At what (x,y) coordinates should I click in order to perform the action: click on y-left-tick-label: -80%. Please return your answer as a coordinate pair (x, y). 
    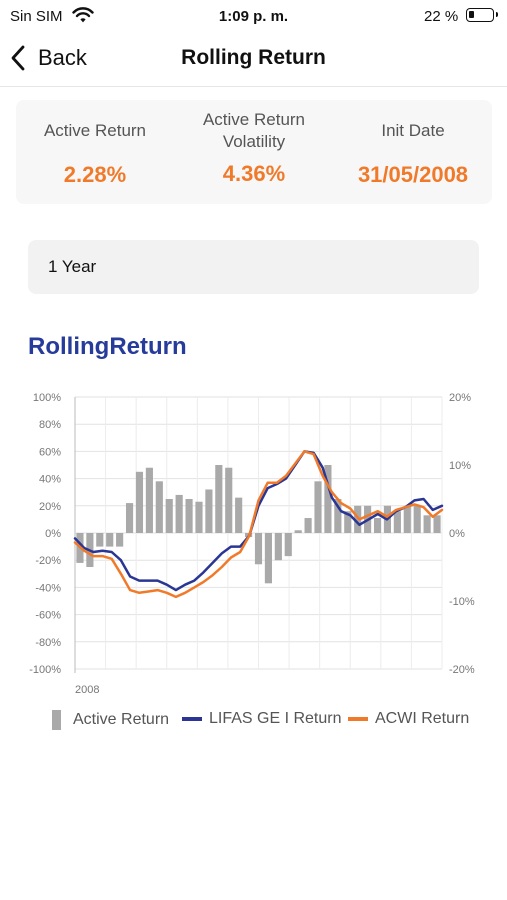
    Looking at the image, I should click on (48, 643).